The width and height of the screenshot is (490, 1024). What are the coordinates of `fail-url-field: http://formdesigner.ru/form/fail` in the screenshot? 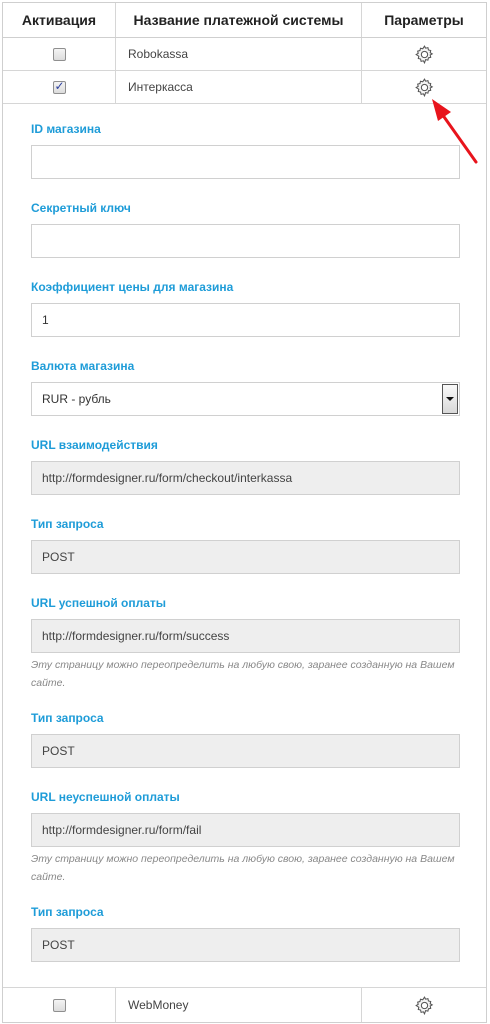 It's located at (245, 830).